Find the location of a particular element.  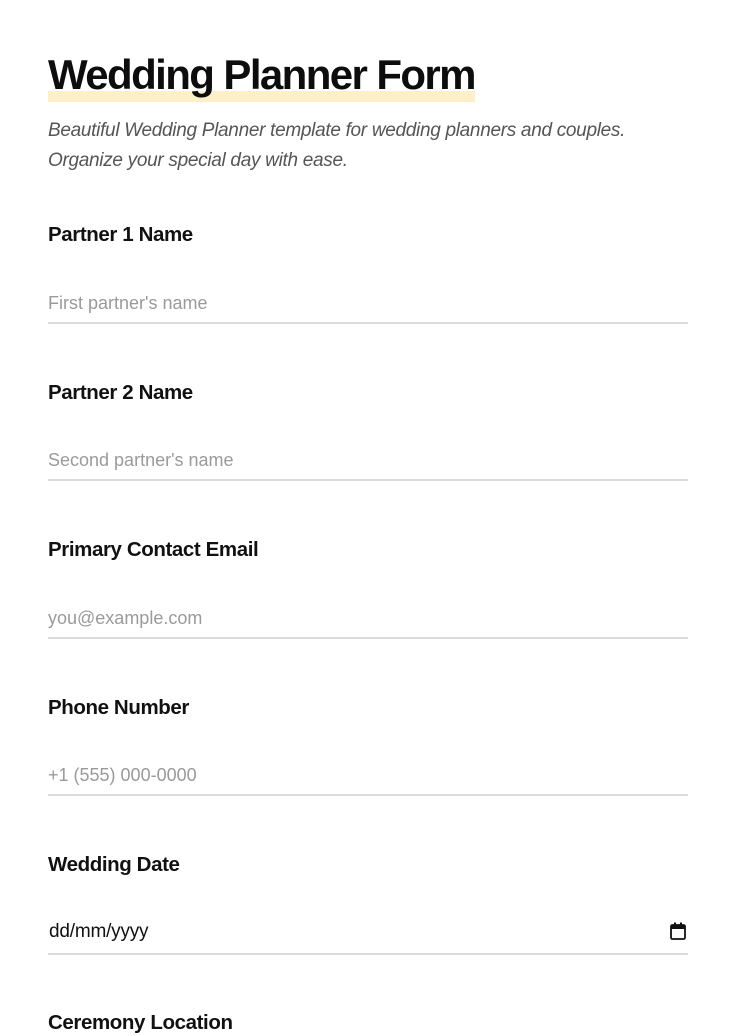

email-field is located at coordinates (368, 619).